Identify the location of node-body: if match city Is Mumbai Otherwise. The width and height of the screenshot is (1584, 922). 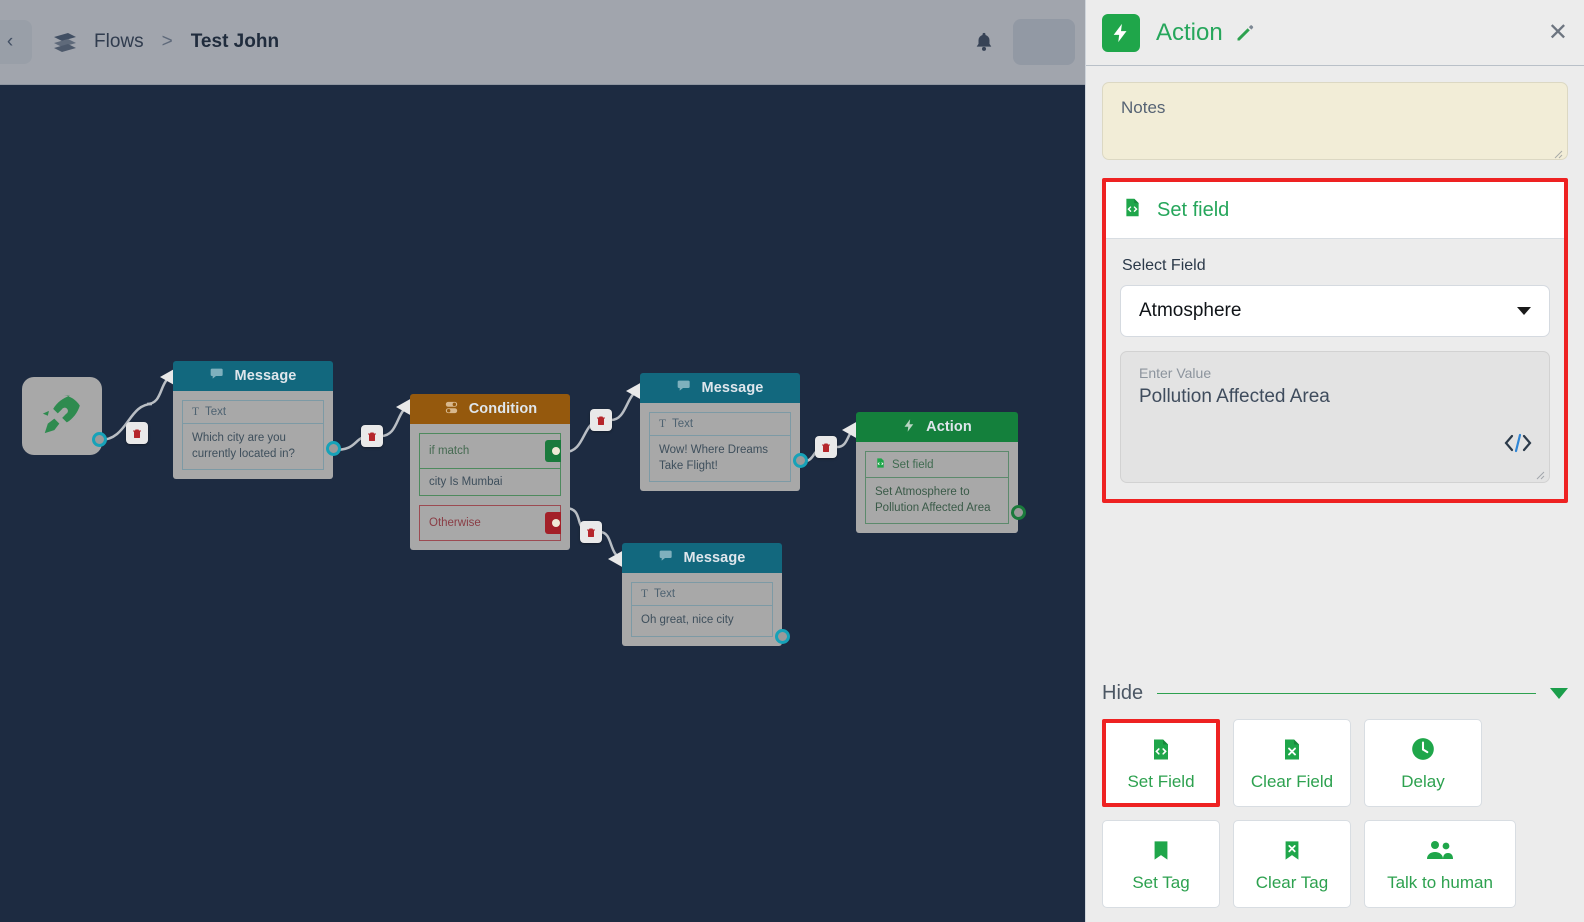
(490, 487).